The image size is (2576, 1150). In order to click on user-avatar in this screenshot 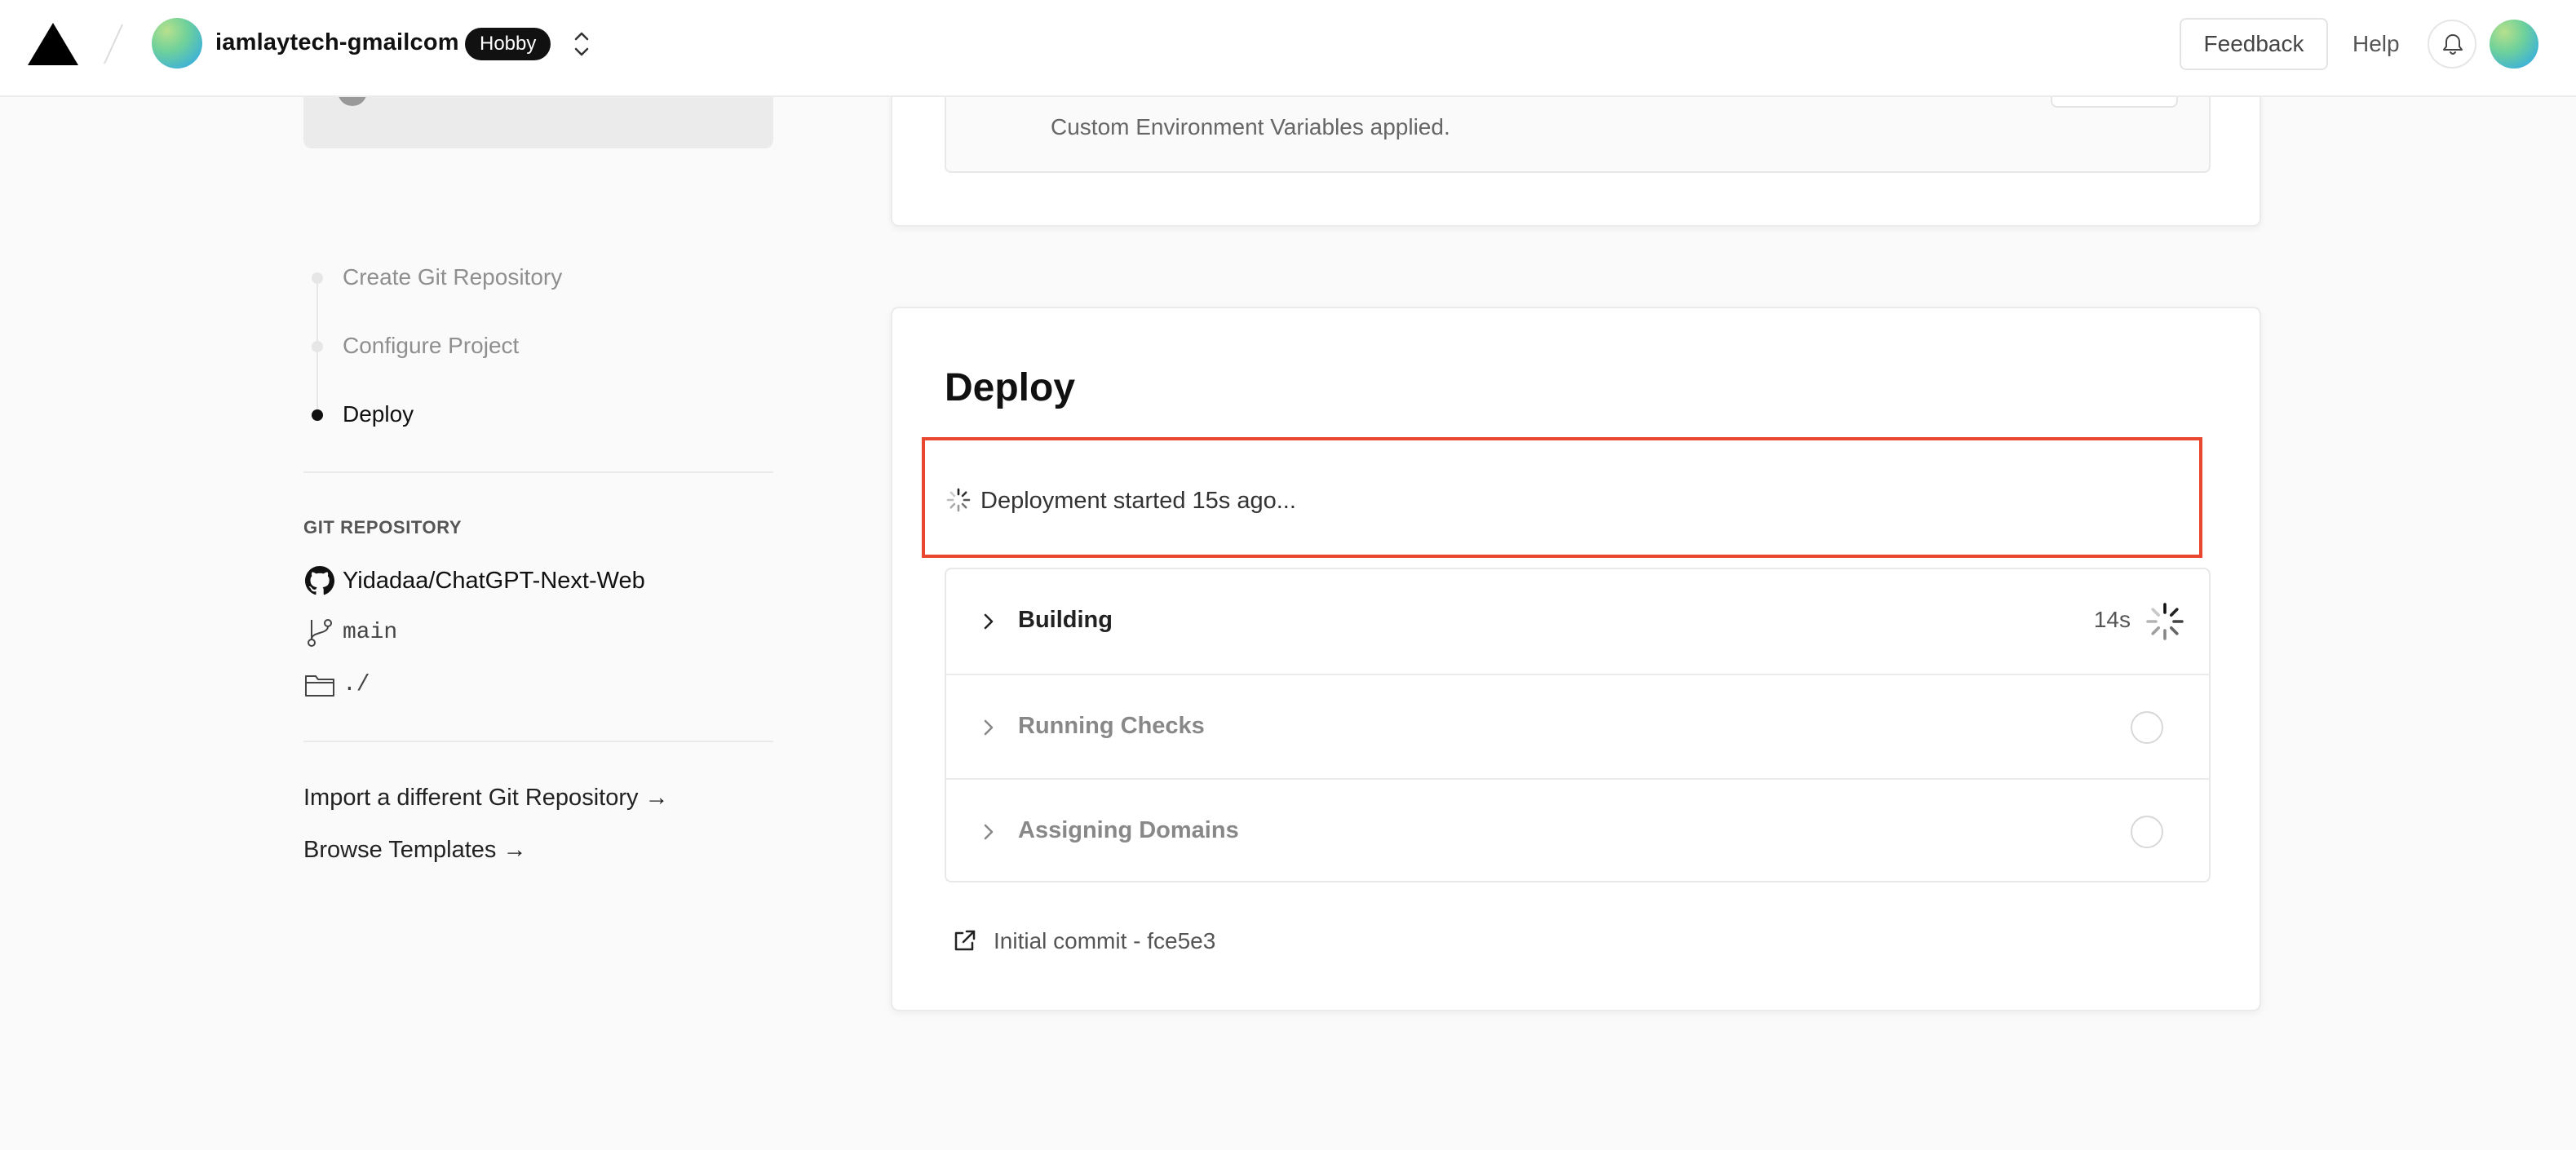, I will do `click(2514, 44)`.